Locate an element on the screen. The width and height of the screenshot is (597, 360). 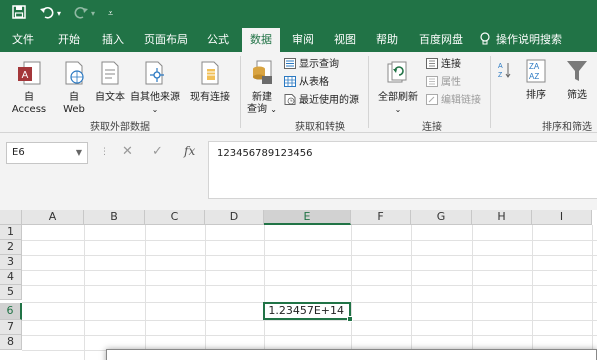
lightbulb-icon is located at coordinates (485, 40).